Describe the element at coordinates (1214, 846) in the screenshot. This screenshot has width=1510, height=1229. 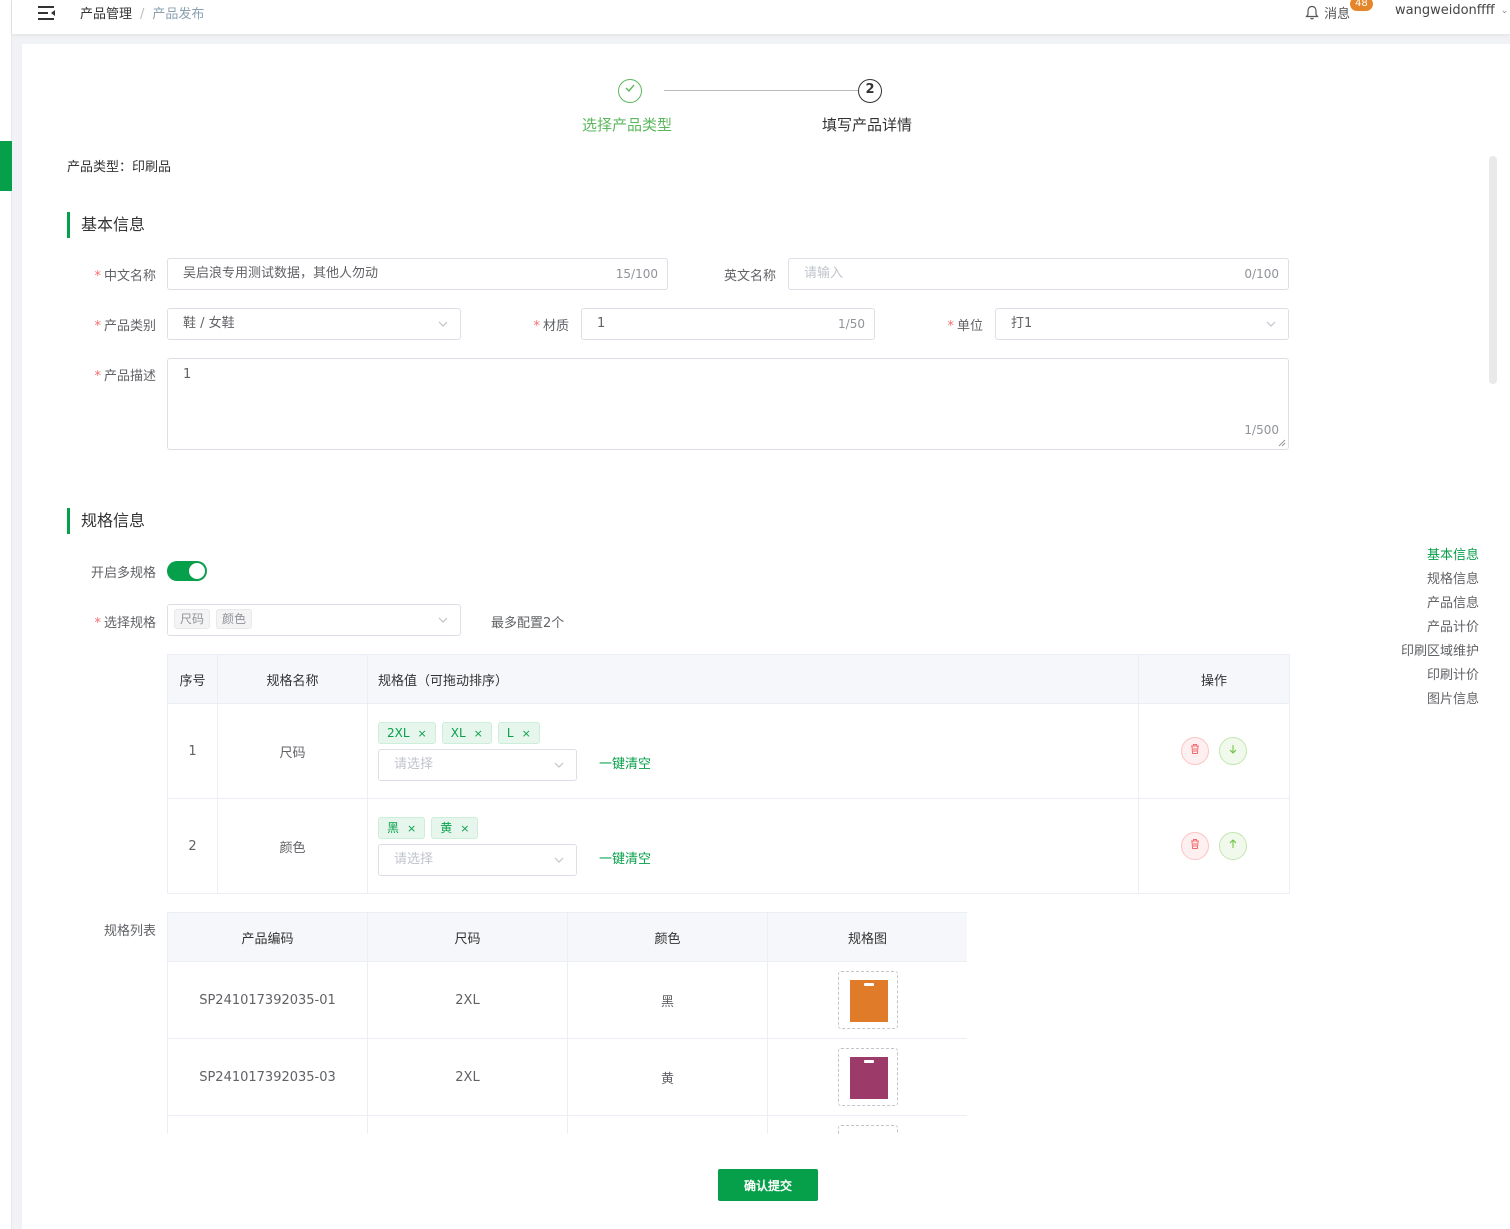
I see `row-actions` at that location.